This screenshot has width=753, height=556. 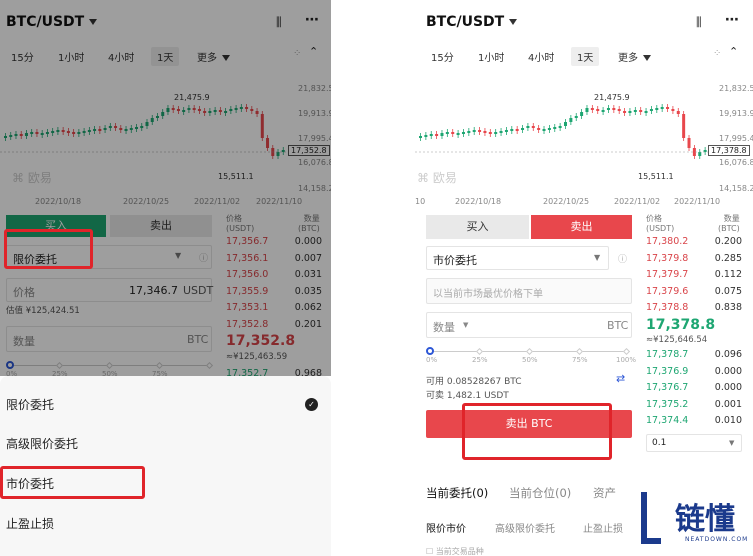 What do you see at coordinates (647, 58) in the screenshot?
I see `chevron-down-icon` at bounding box center [647, 58].